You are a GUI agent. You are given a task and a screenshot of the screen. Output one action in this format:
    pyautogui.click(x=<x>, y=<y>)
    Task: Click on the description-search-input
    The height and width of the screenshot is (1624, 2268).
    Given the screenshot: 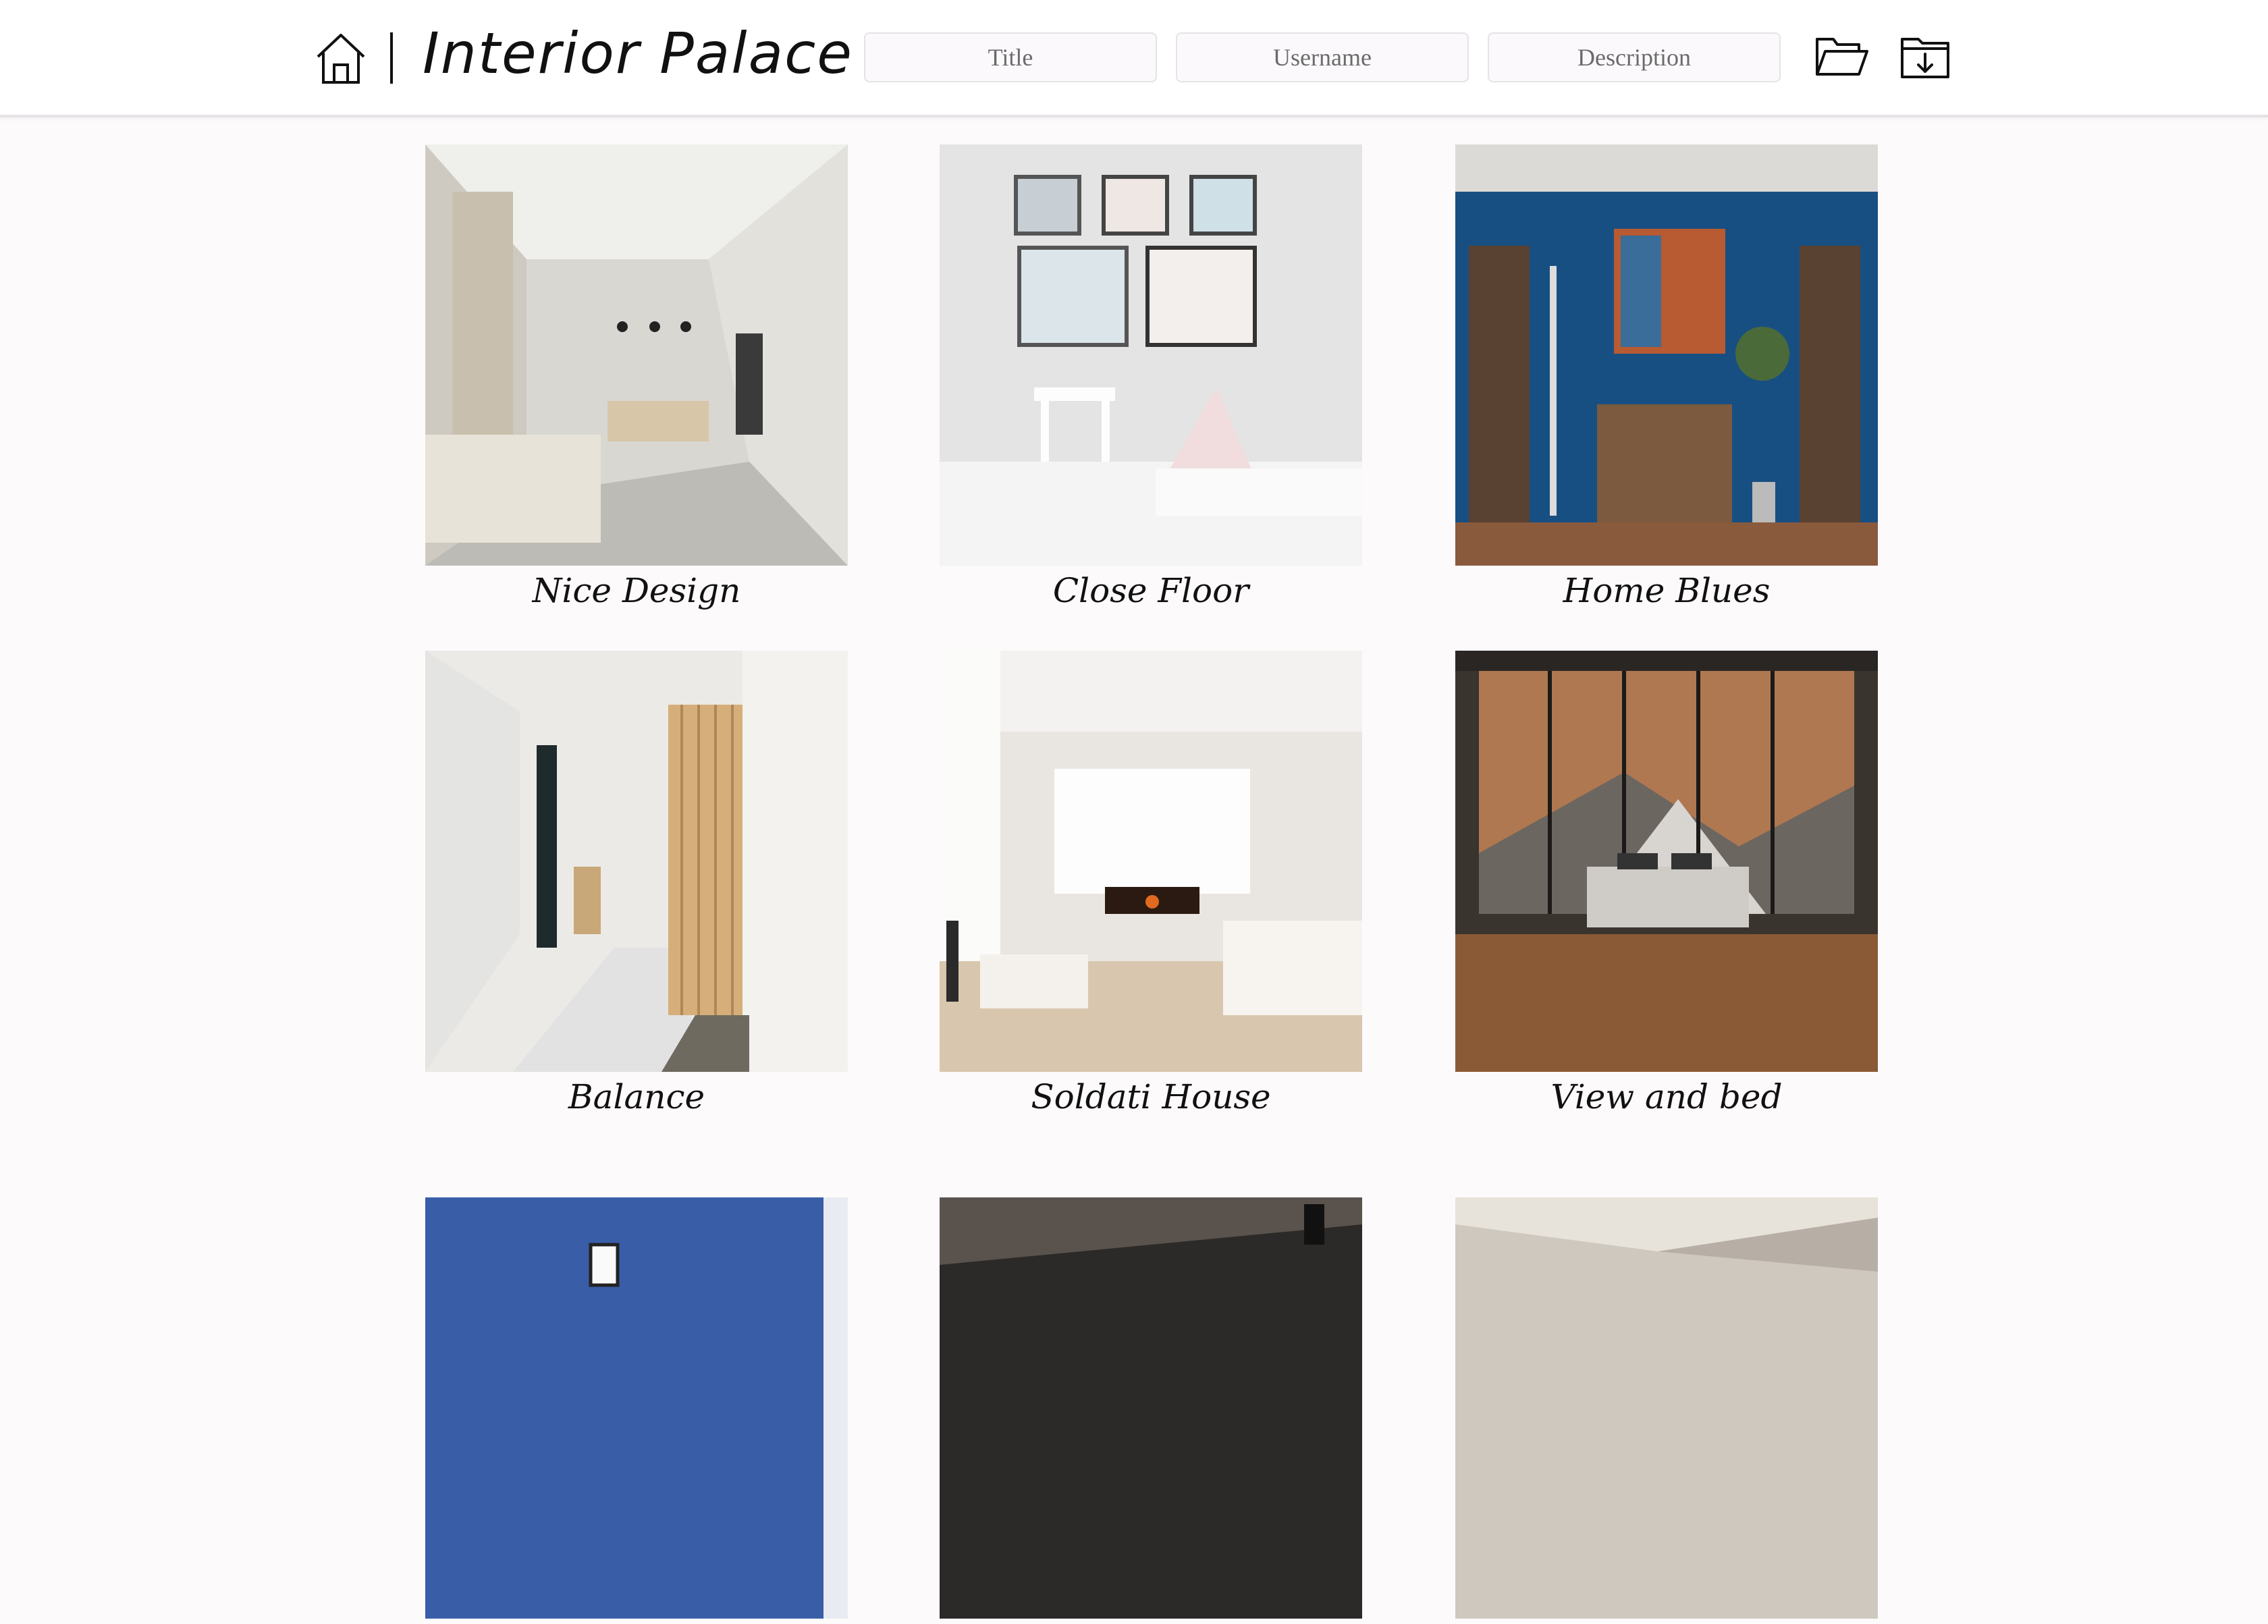 What is the action you would take?
    pyautogui.click(x=1634, y=57)
    